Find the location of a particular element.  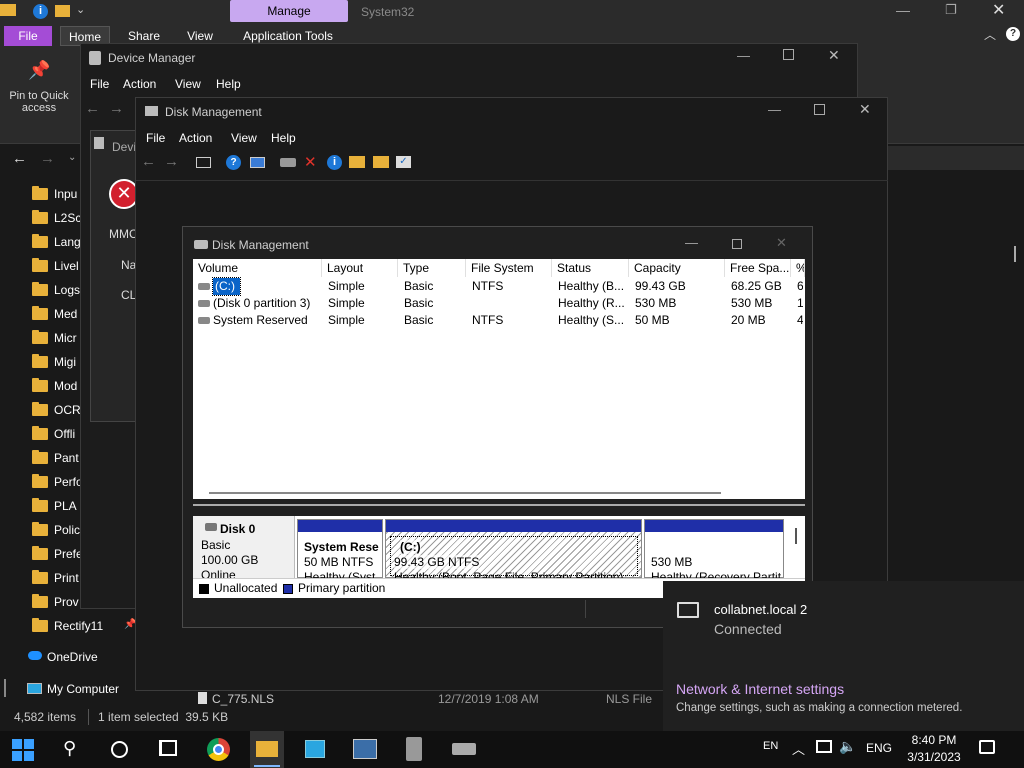

collapse-ribbon-icon: ︿ is located at coordinates (990, 34).